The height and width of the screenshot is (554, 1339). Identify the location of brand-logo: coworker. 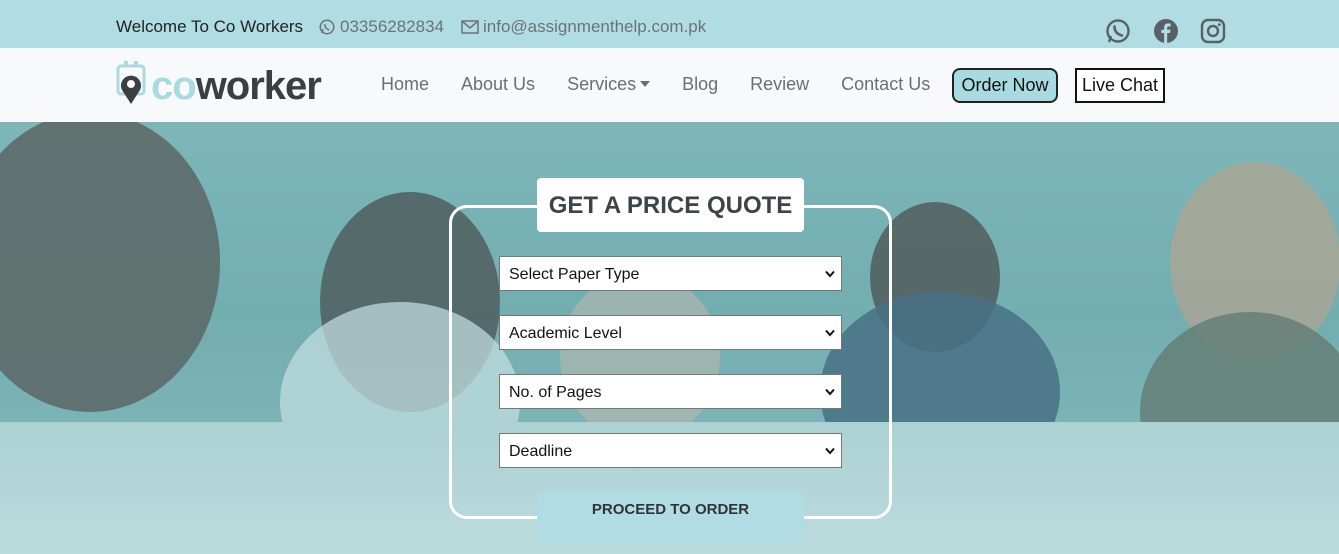
(218, 84).